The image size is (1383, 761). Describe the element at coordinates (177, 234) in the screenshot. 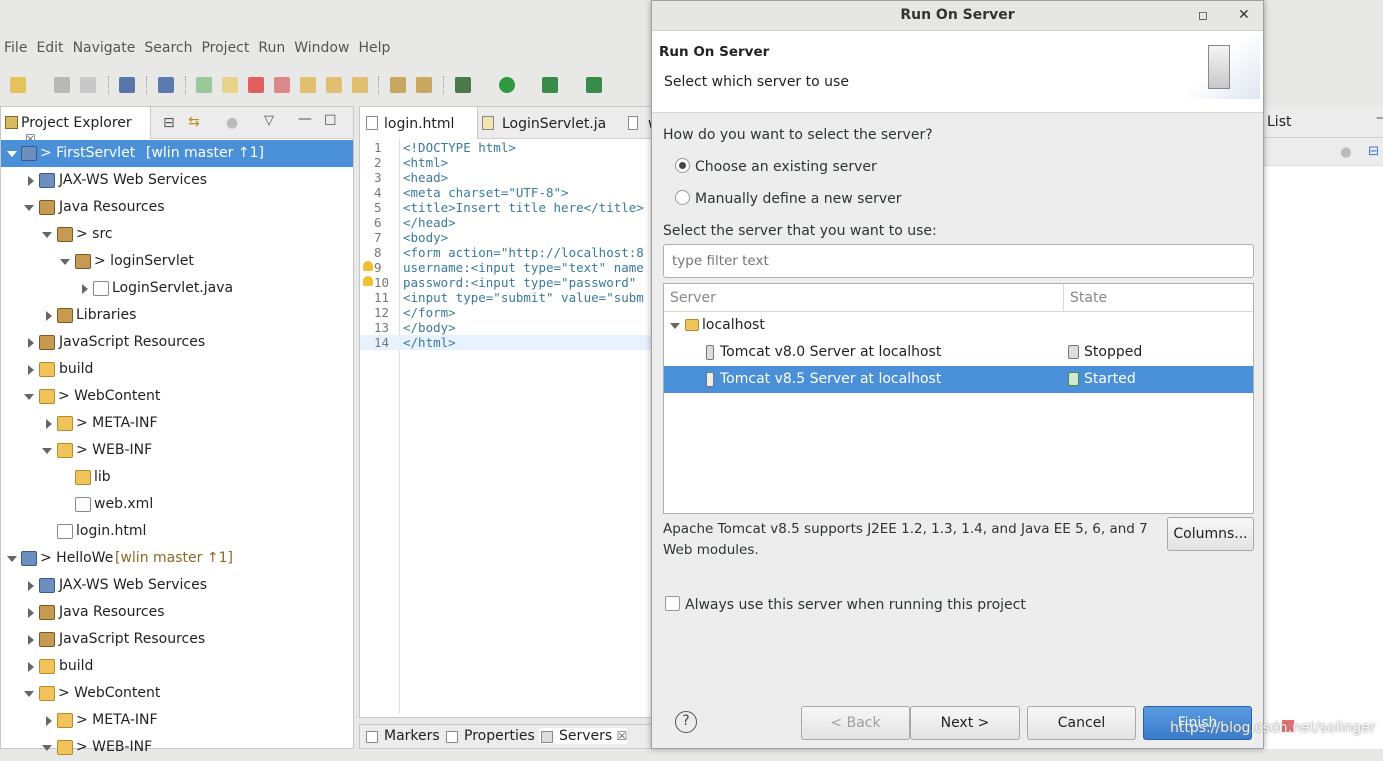

I see `tree-item: > src` at that location.